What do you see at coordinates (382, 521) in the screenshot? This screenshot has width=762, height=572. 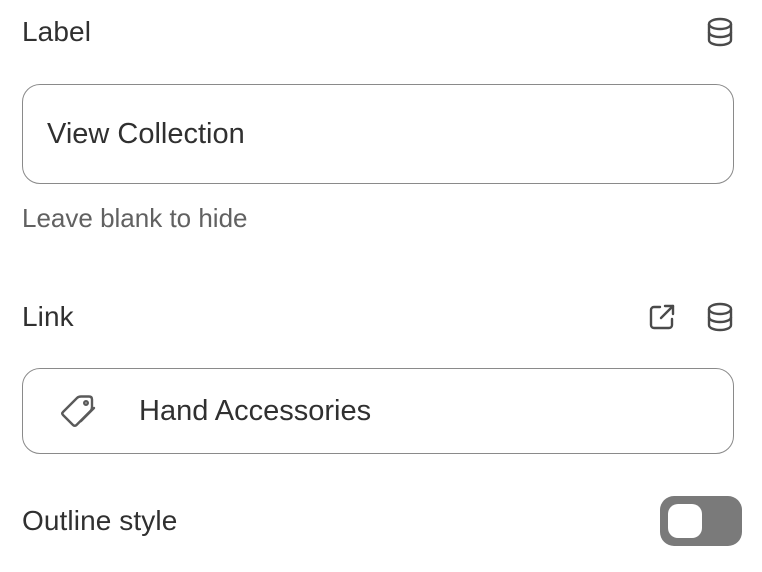 I see `outline-style-row: Outline style` at bounding box center [382, 521].